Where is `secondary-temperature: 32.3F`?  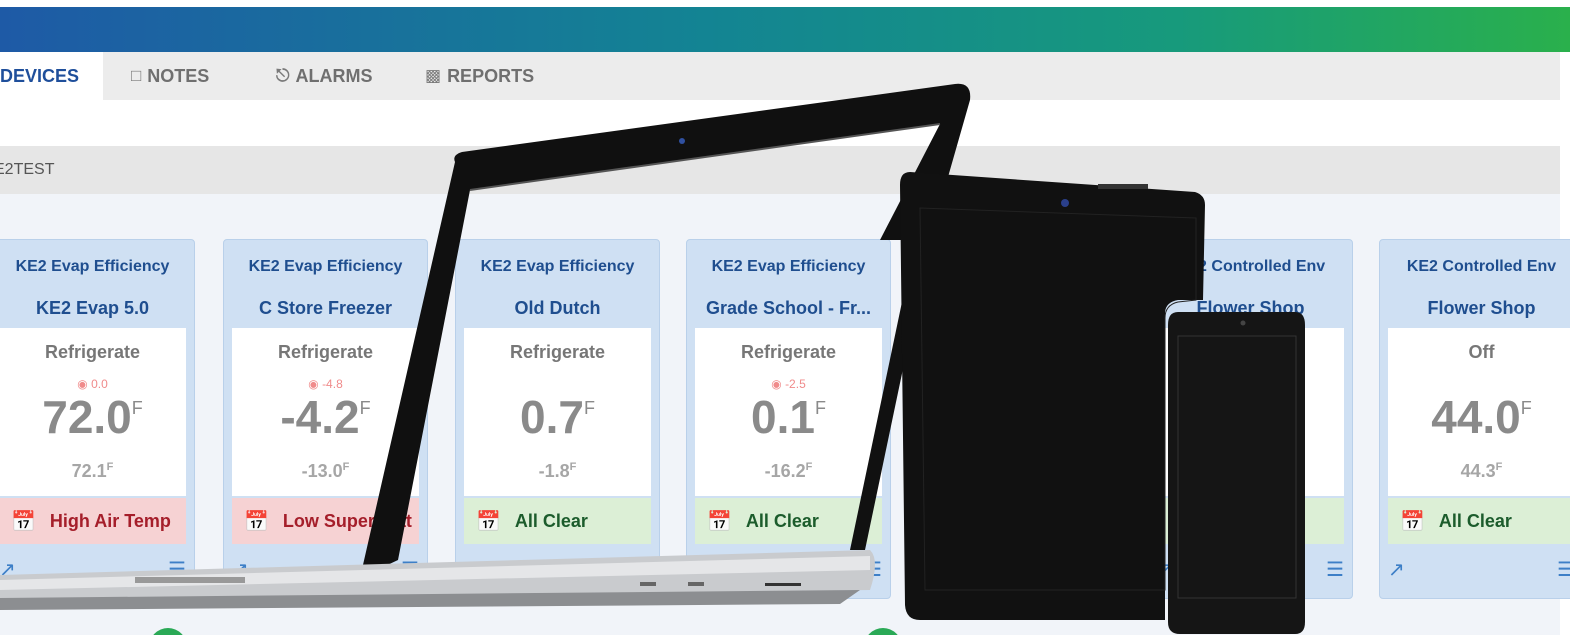 secondary-temperature: 32.3F is located at coordinates (1019, 471).